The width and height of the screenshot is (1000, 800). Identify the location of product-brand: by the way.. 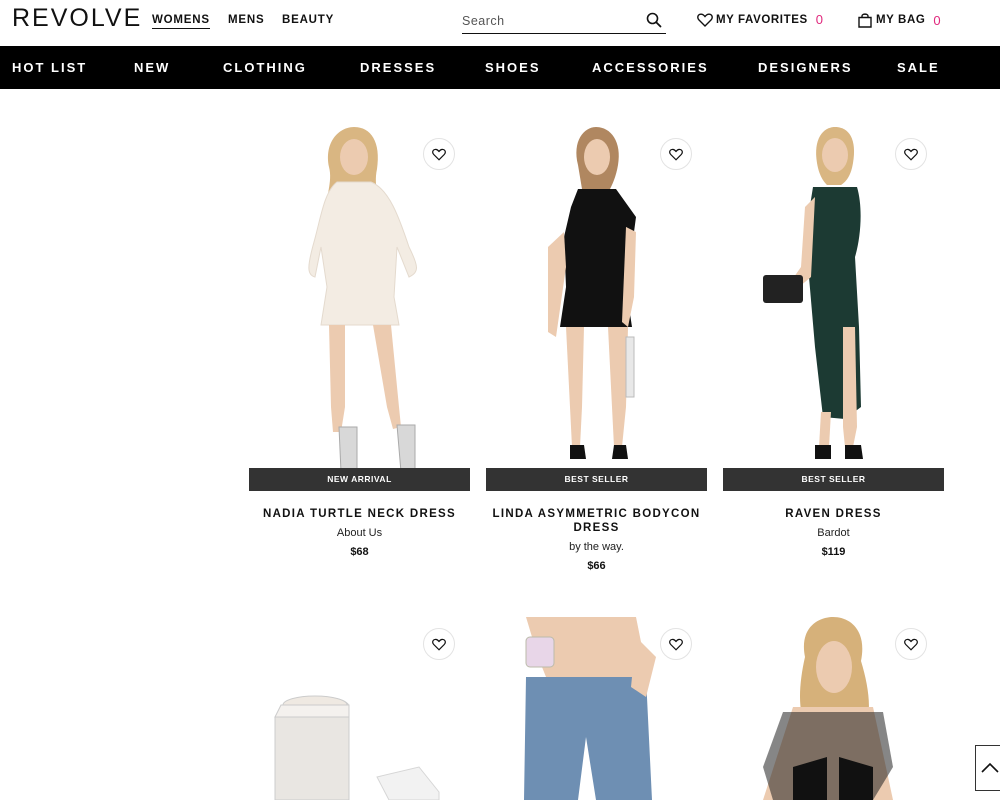
(596, 547).